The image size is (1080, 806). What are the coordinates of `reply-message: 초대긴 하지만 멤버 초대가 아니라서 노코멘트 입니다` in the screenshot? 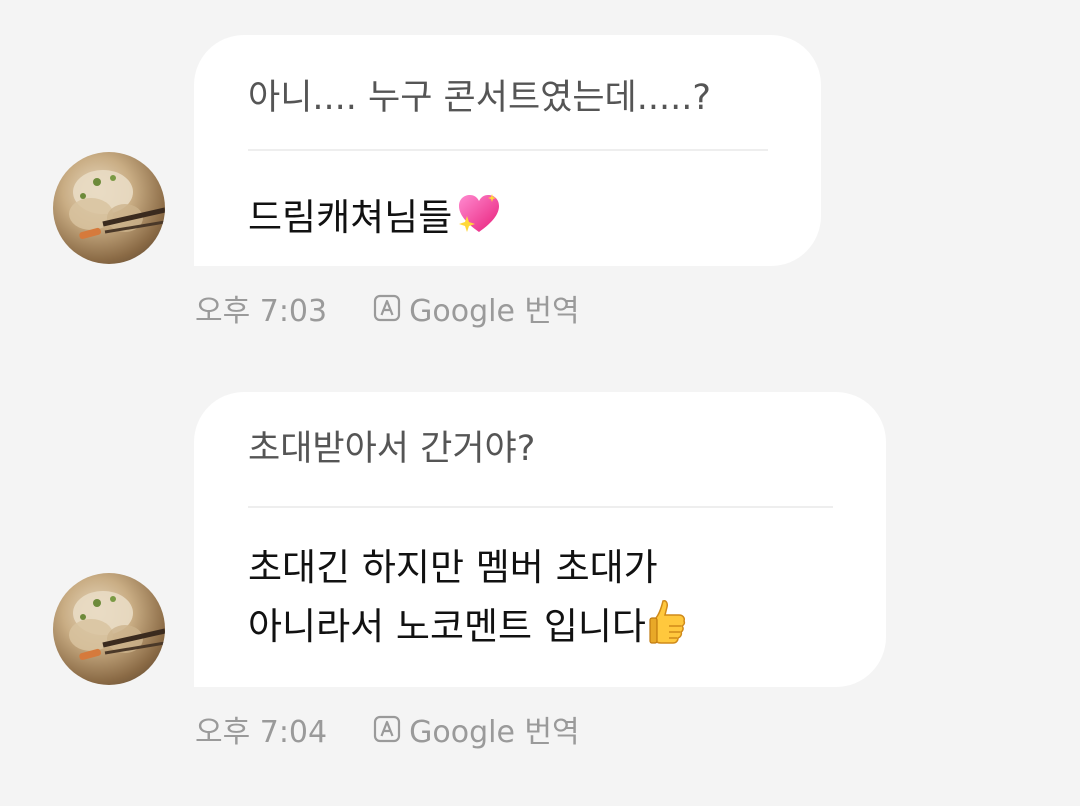 It's located at (467, 600).